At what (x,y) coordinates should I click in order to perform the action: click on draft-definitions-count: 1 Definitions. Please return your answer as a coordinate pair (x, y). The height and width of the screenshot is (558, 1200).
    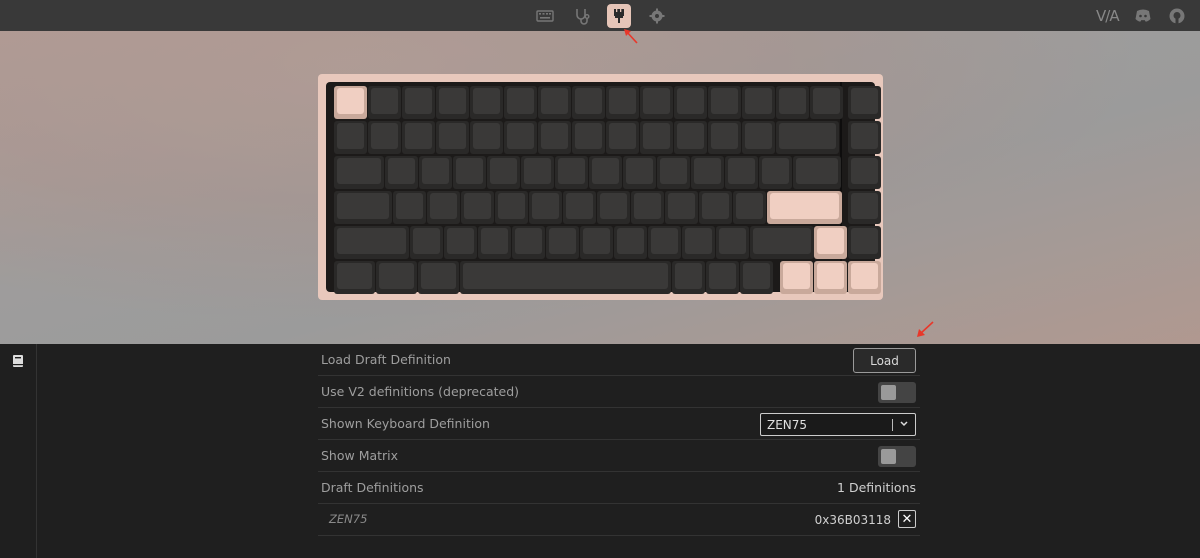
    Looking at the image, I should click on (876, 487).